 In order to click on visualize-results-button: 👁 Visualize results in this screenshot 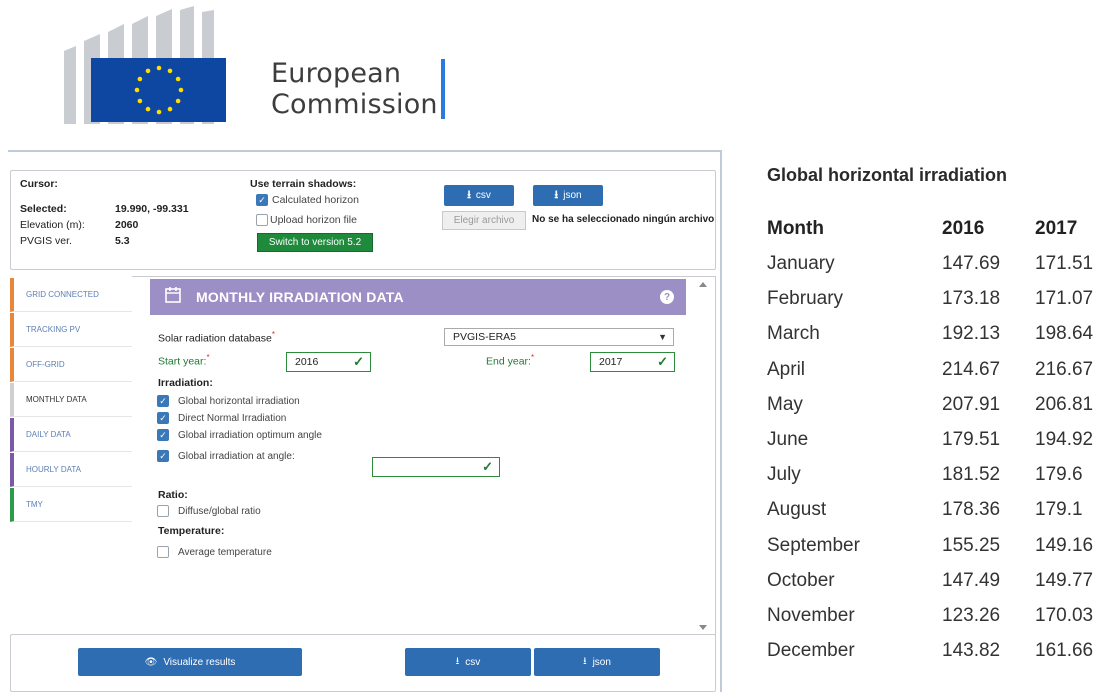, I will do `click(190, 662)`.